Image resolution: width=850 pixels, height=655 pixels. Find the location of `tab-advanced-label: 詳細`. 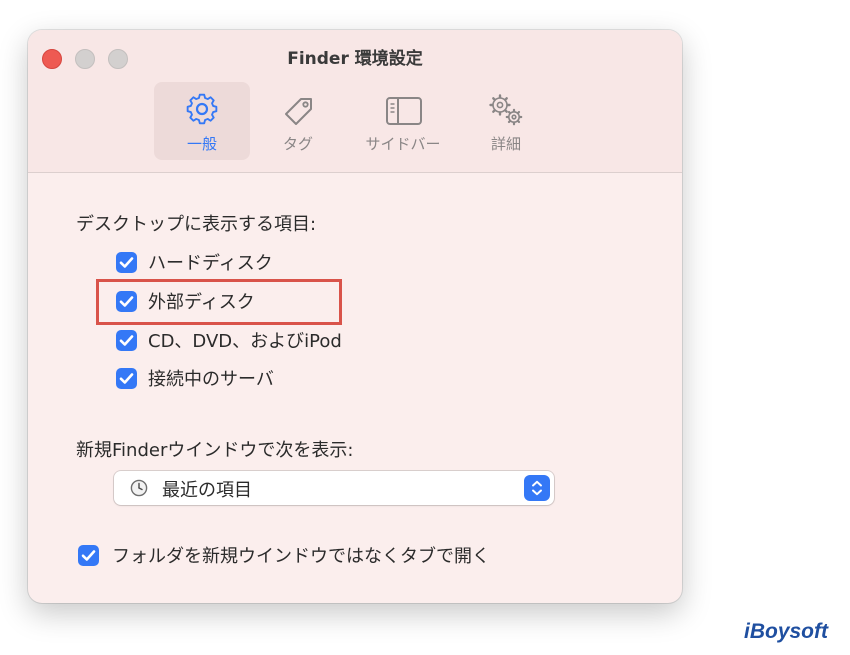

tab-advanced-label: 詳細 is located at coordinates (505, 144).